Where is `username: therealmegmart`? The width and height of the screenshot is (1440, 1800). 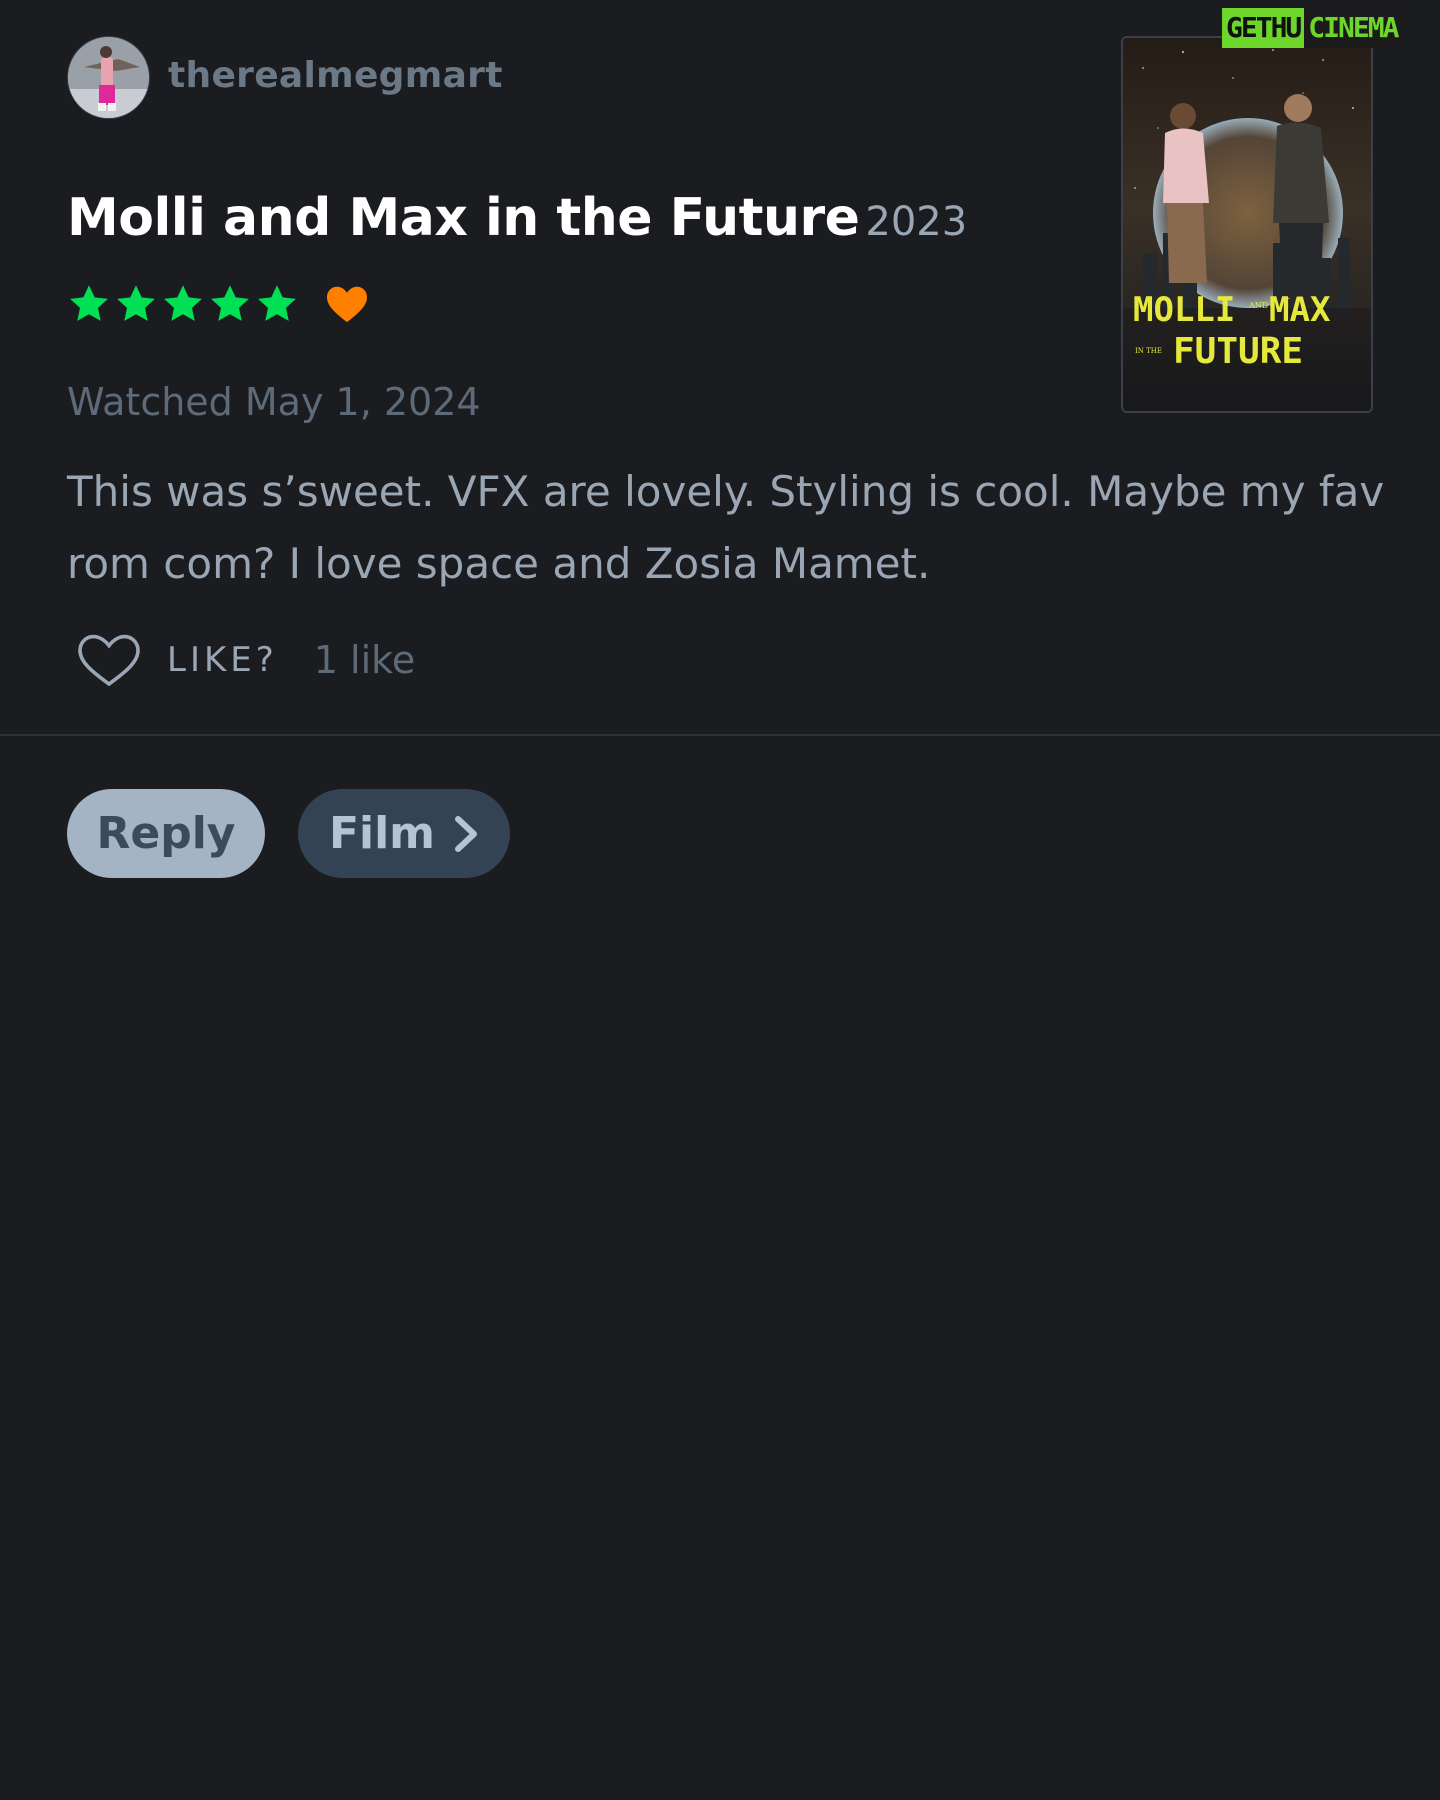 username: therealmegmart is located at coordinates (335, 75).